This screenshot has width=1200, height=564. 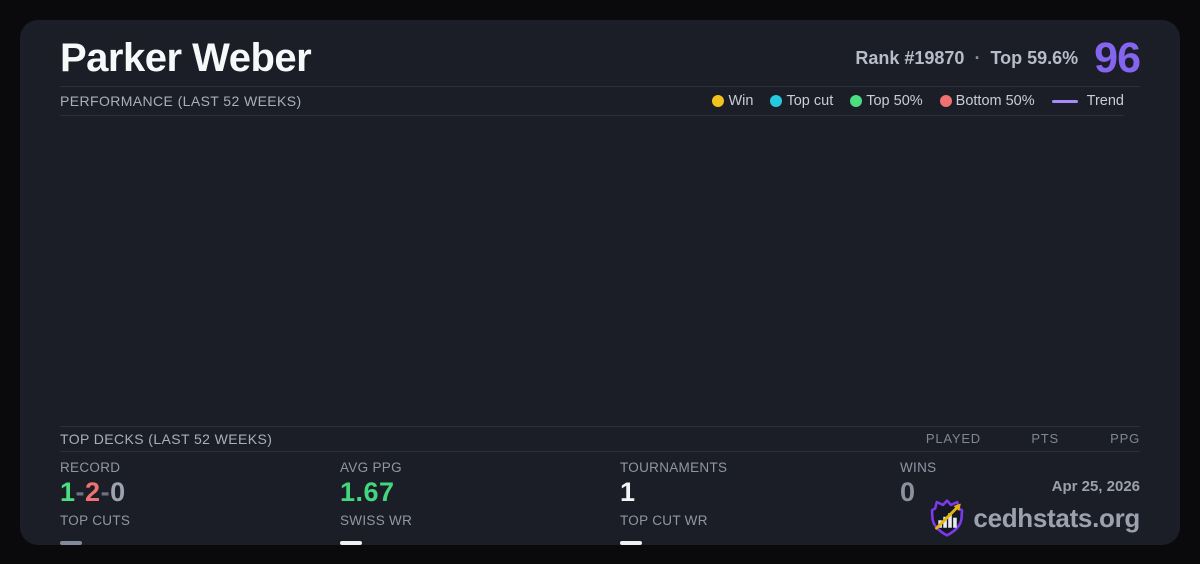 What do you see at coordinates (674, 467) in the screenshot?
I see `tournaments-label: TOURNAMENTS` at bounding box center [674, 467].